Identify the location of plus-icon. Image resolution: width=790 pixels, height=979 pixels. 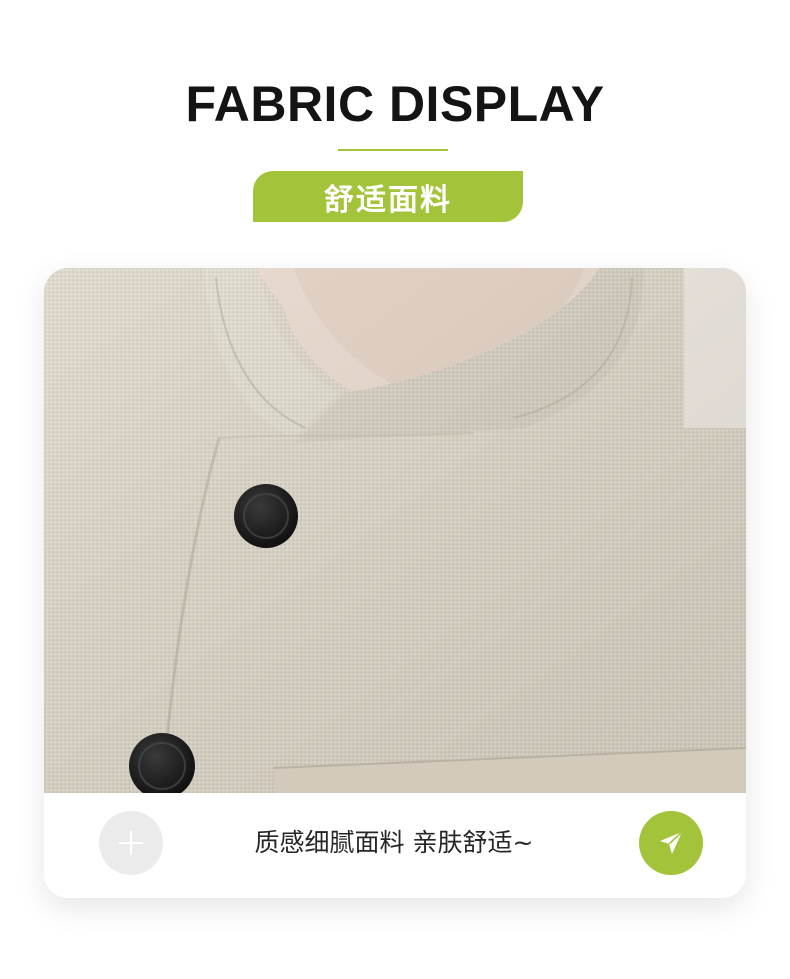
(131, 843).